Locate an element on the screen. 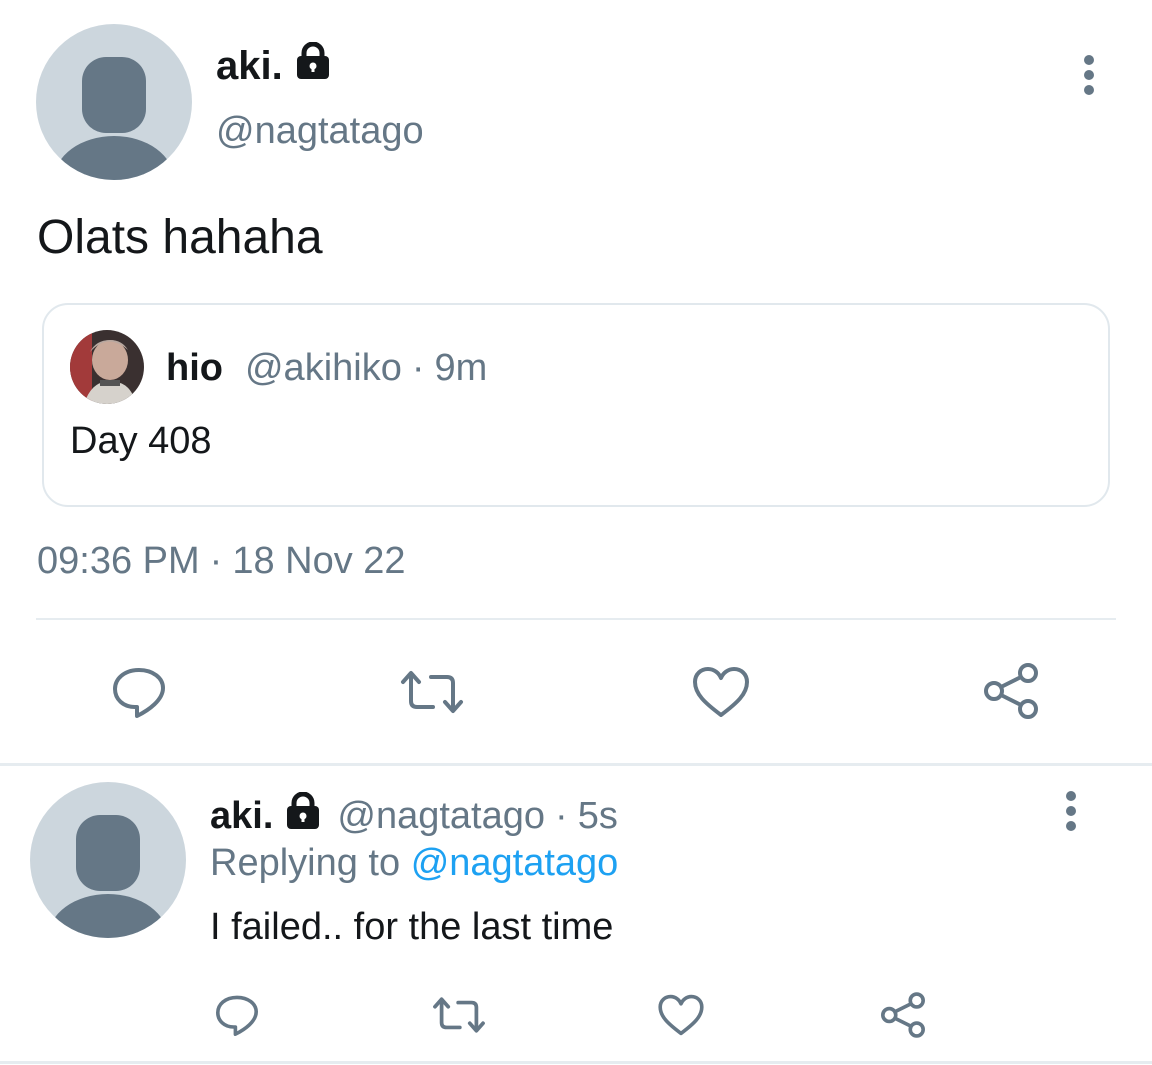 Image resolution: width=1152 pixels, height=1065 pixels. reply-handle: @nagtatago is located at coordinates (441, 816).